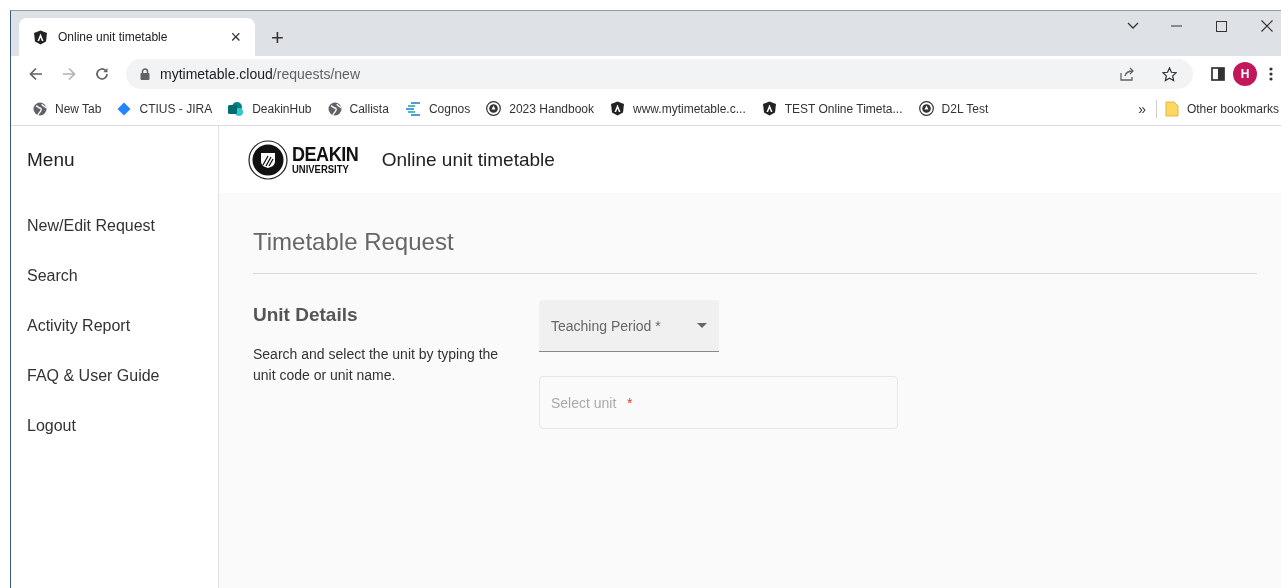 The image size is (1281, 588). Describe the element at coordinates (1171, 108) in the screenshot. I see `folder-icon` at that location.